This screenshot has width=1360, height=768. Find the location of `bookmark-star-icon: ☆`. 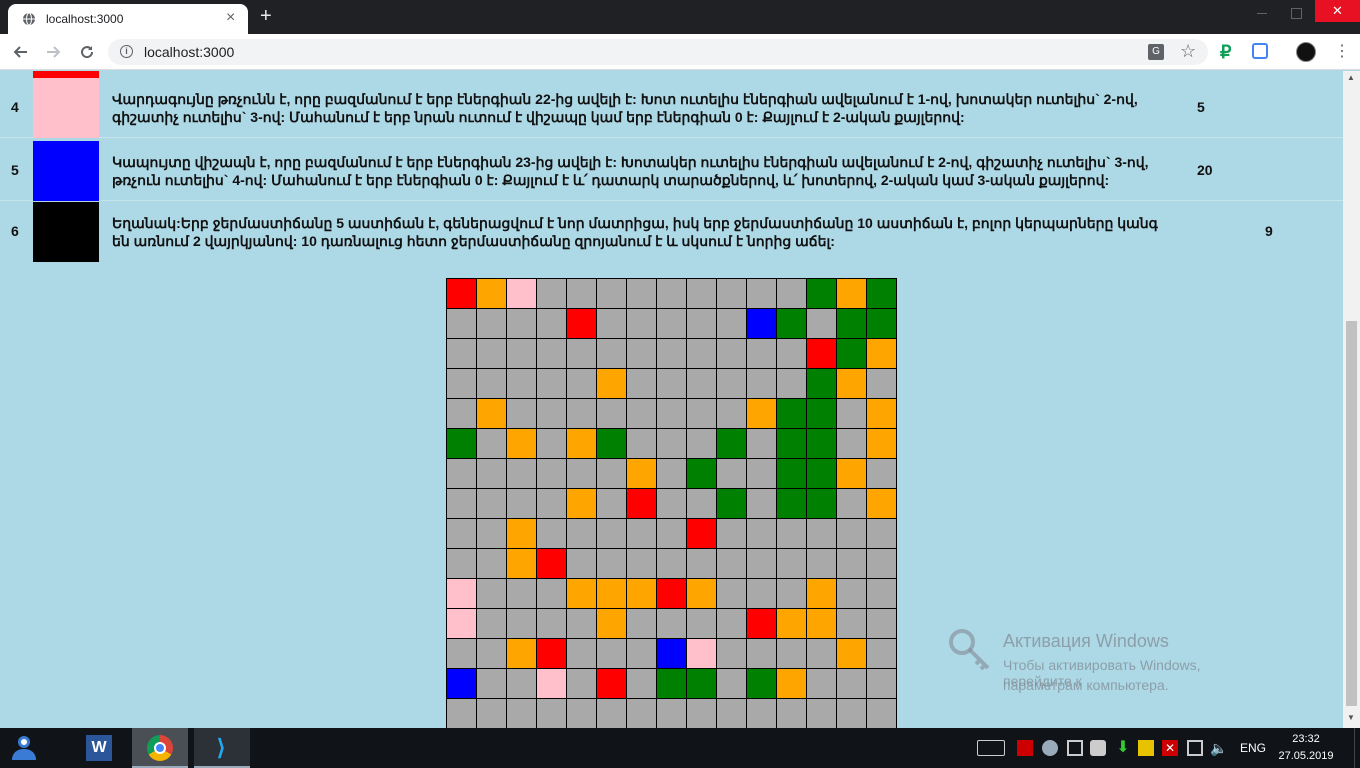

bookmark-star-icon: ☆ is located at coordinates (1188, 51).